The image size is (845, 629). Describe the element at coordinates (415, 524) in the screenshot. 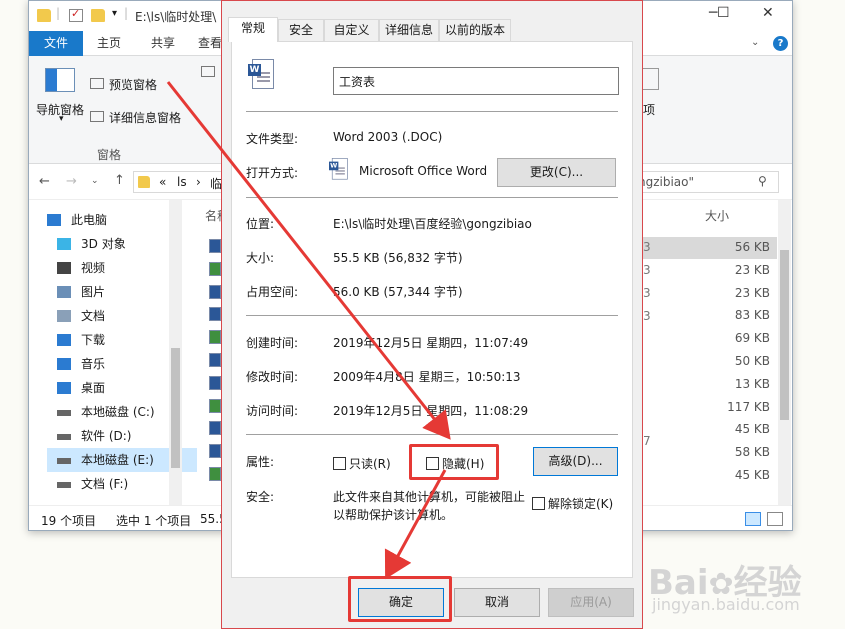

I see `arrow-to-ok` at that location.